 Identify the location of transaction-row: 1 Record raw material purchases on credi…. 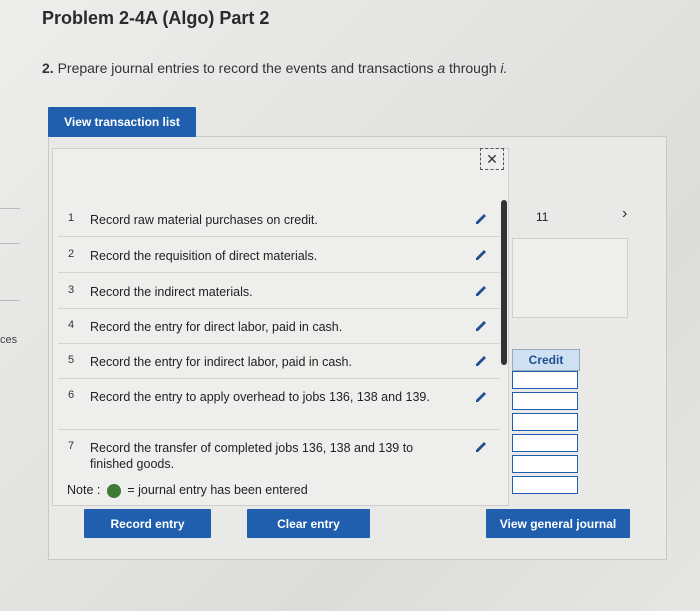
(279, 224).